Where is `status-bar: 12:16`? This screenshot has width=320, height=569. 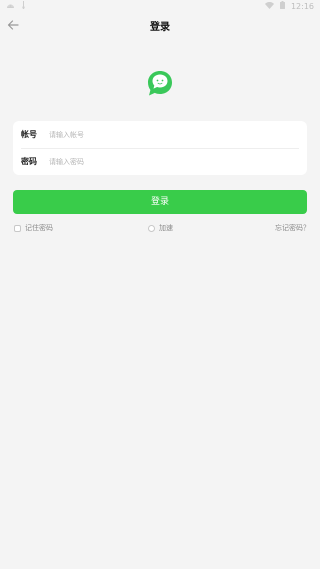
status-bar: 12:16 is located at coordinates (160, 6).